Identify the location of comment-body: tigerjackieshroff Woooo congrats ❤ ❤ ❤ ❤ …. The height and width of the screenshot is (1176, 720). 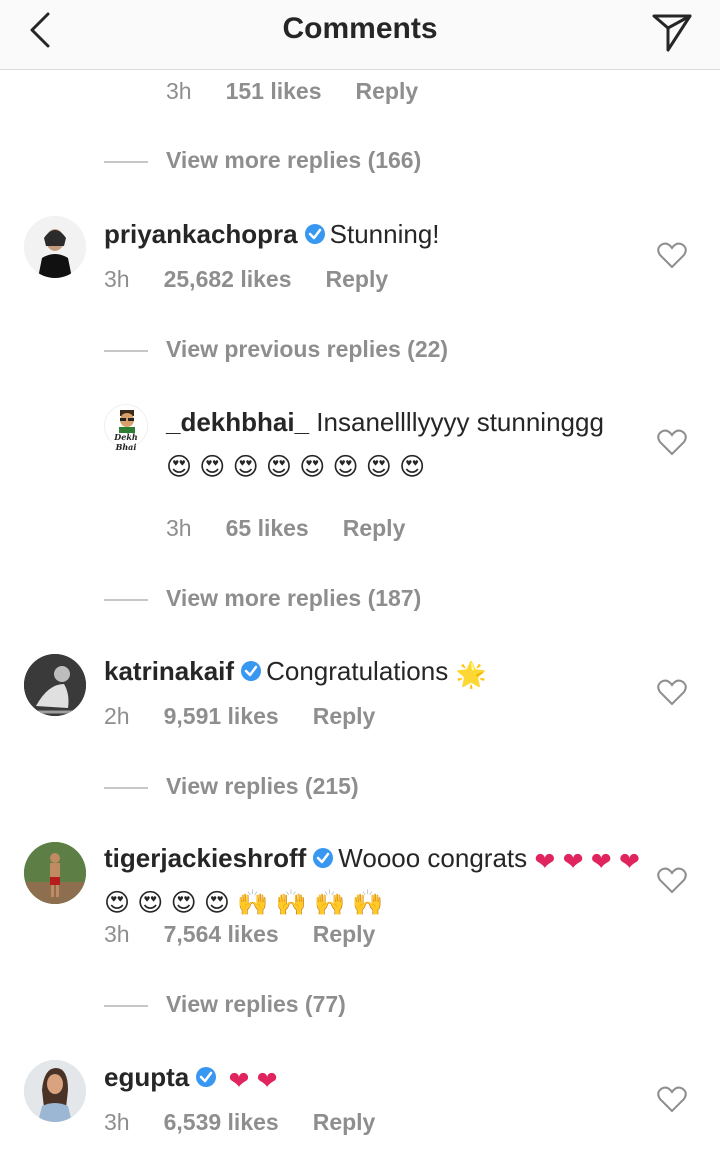
(374, 879).